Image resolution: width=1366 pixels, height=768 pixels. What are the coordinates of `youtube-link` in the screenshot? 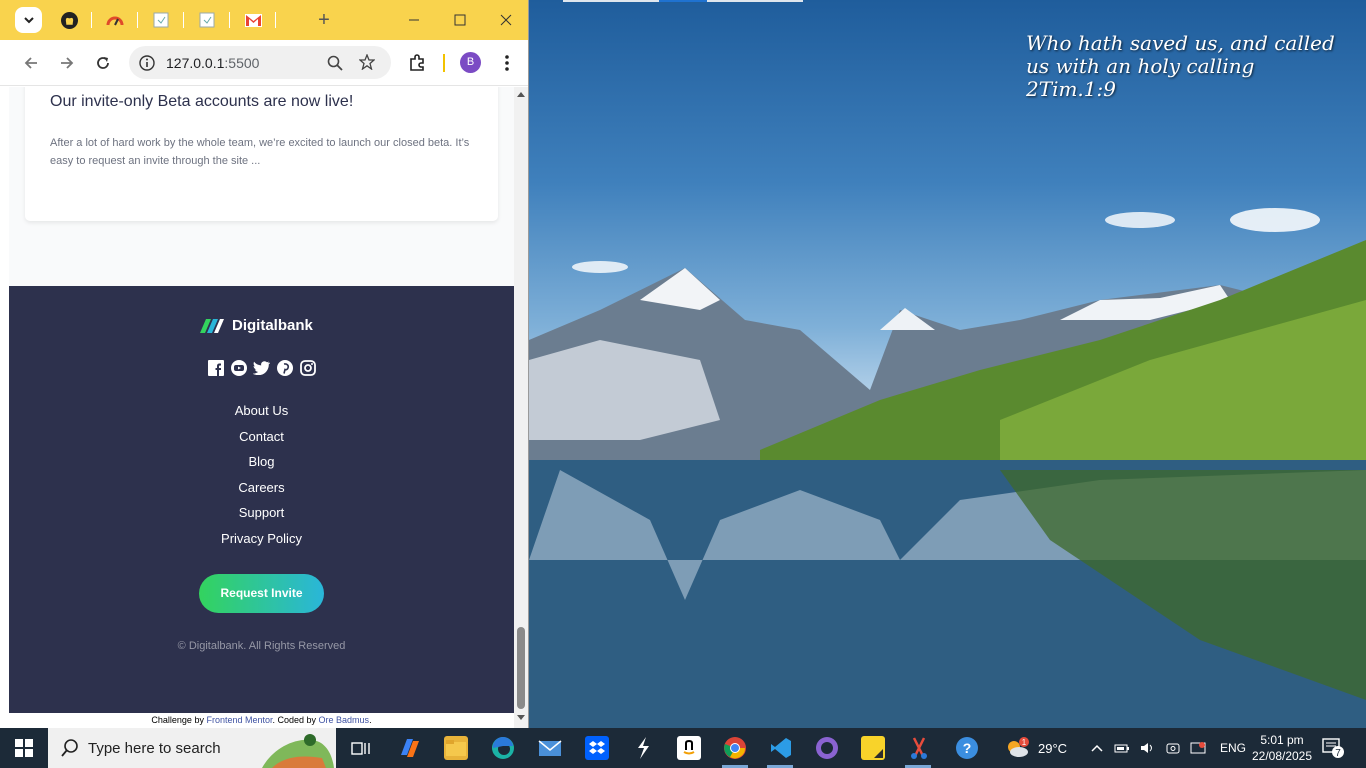 It's located at (238, 367).